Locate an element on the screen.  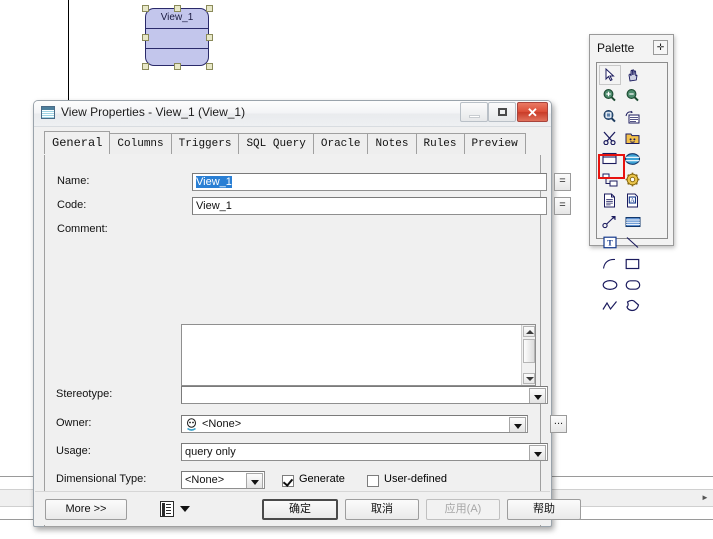
list-menu-icon is located at coordinates (167, 509).